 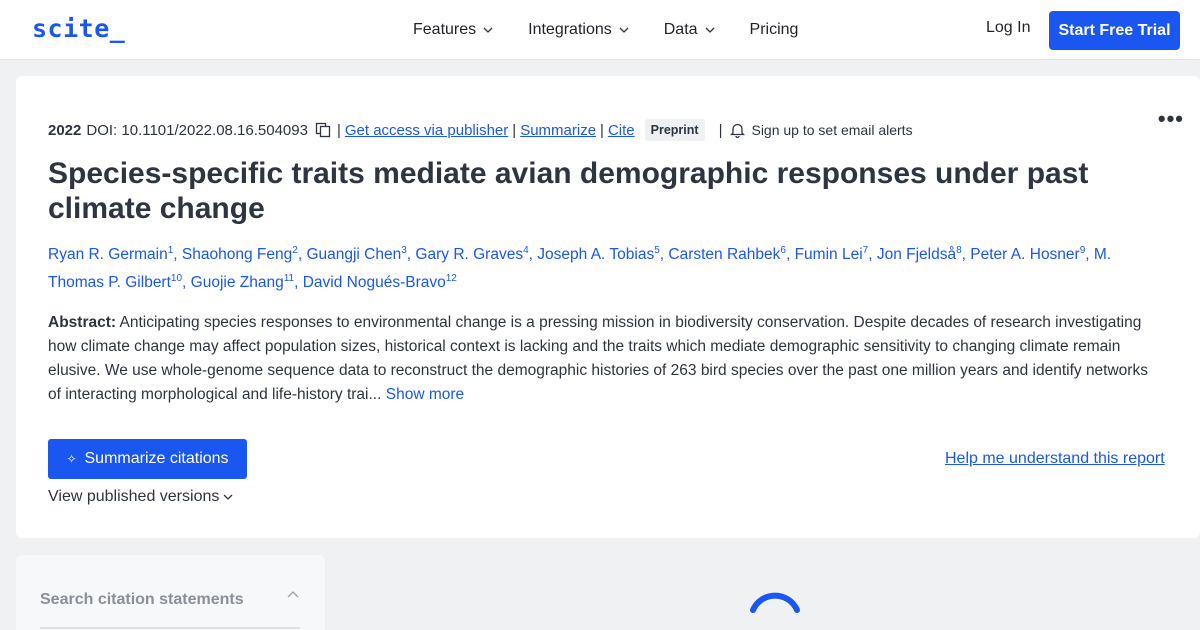 What do you see at coordinates (82, 322) in the screenshot?
I see `abstract-label: Abstract:` at bounding box center [82, 322].